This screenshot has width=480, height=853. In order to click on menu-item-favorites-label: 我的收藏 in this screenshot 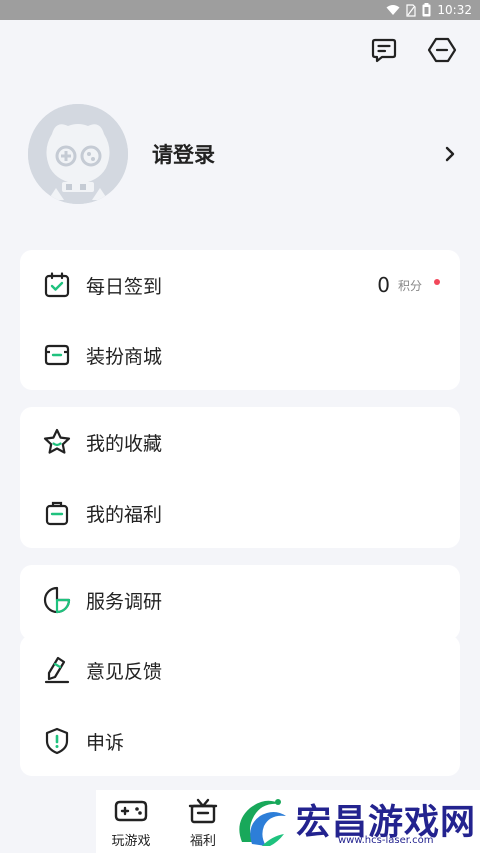, I will do `click(124, 443)`.